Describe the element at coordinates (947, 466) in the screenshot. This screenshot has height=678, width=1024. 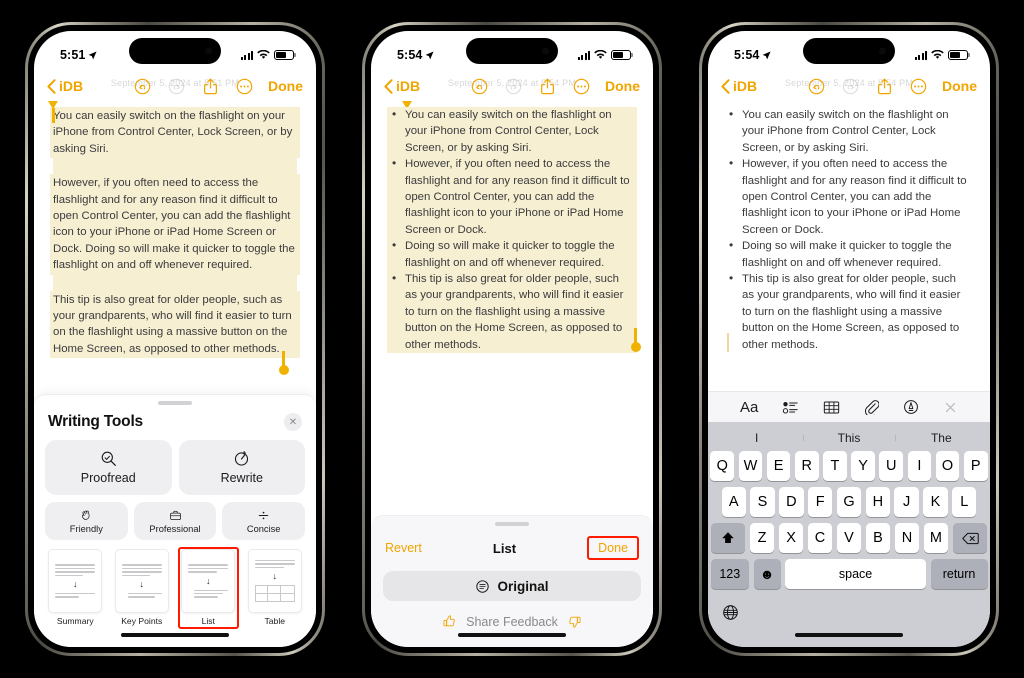
I see `key-o: O` at that location.